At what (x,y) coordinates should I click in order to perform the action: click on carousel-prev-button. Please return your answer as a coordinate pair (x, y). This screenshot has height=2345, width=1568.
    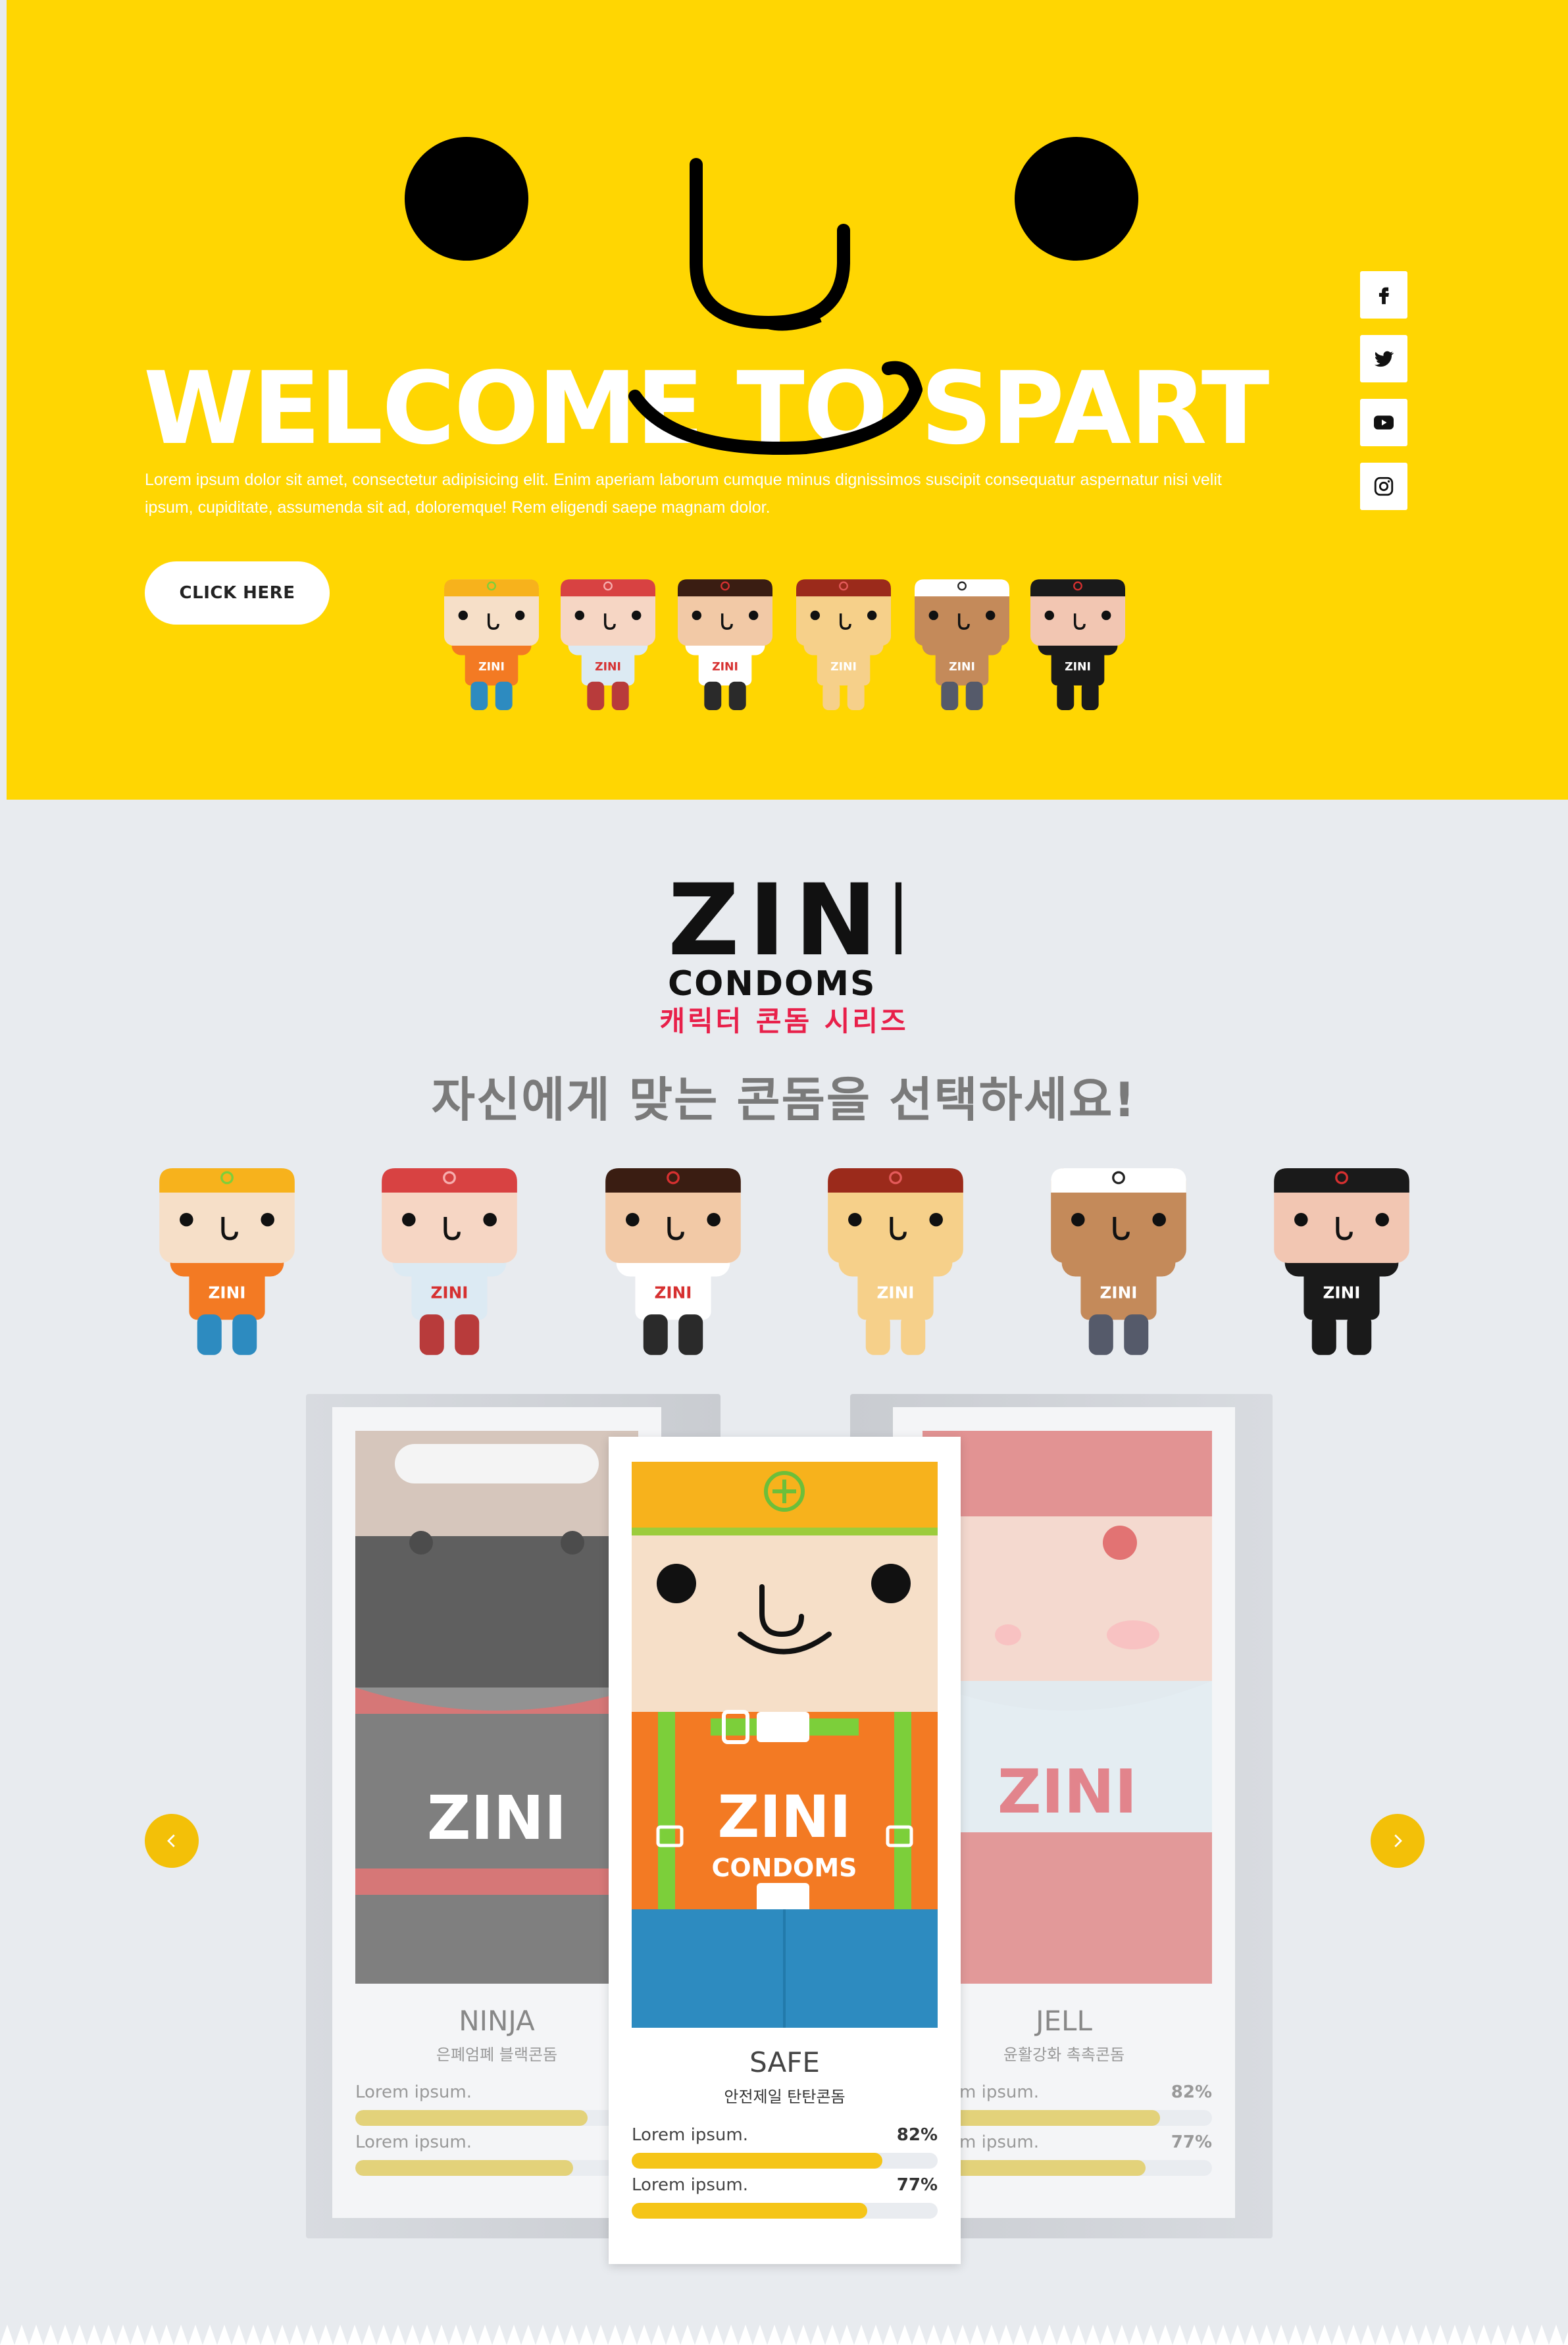
    Looking at the image, I should click on (172, 1841).